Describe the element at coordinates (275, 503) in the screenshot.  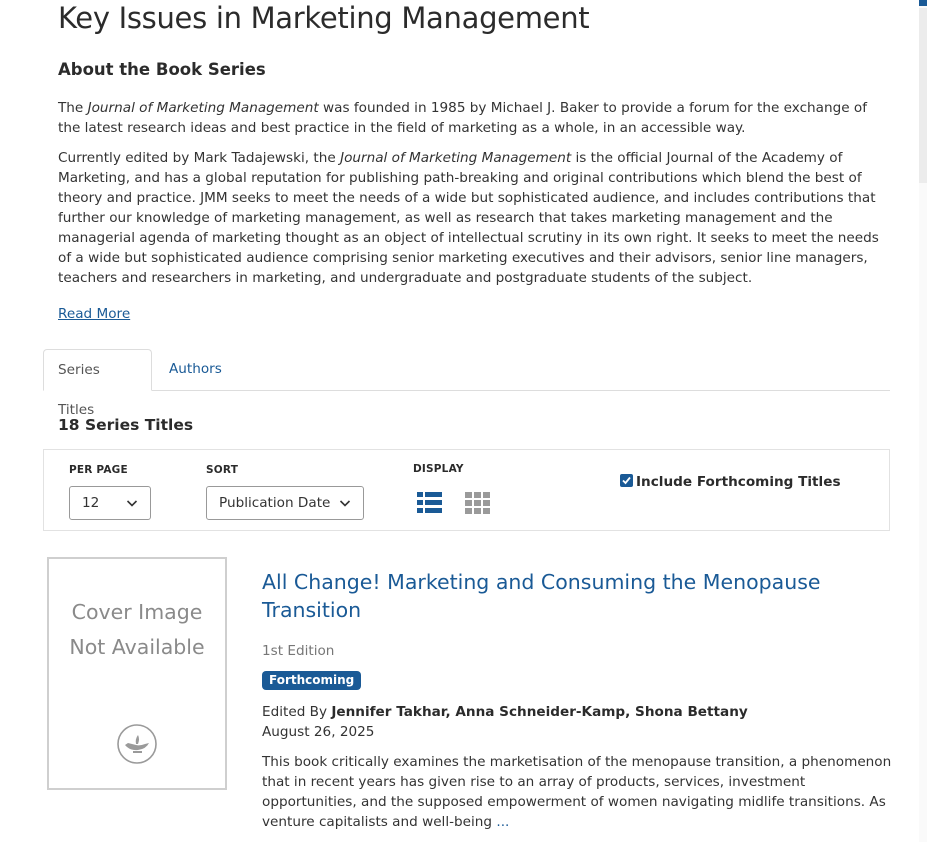
I see `sort-value: Publication Date` at that location.